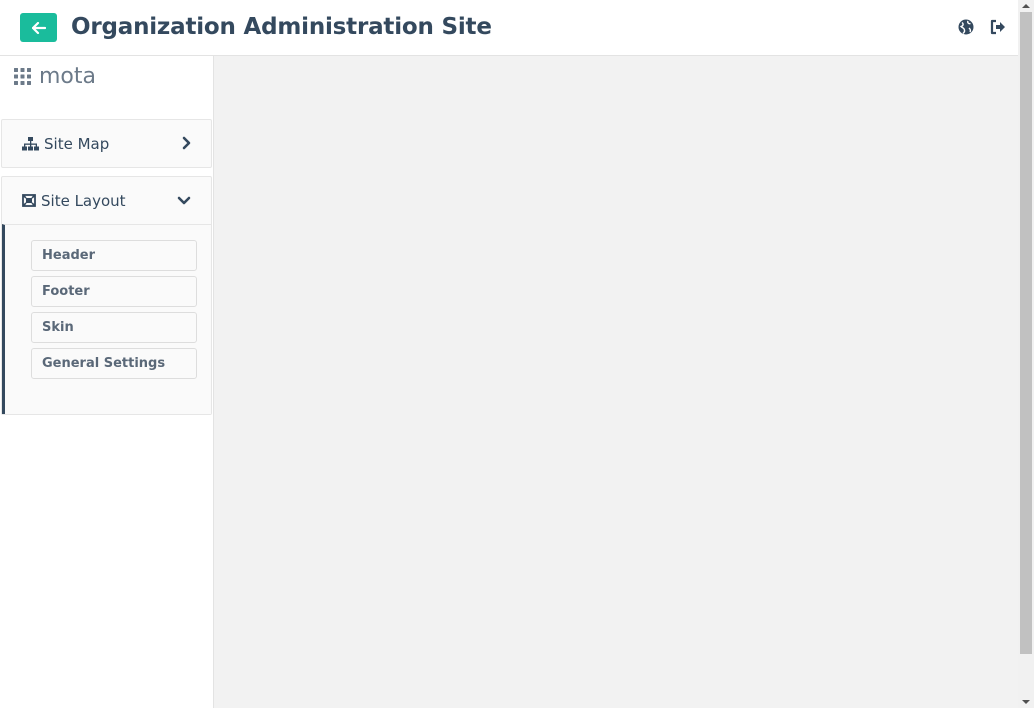 This screenshot has width=1034, height=708. What do you see at coordinates (77, 143) in the screenshot?
I see `panel-label-site-map: Site Map` at bounding box center [77, 143].